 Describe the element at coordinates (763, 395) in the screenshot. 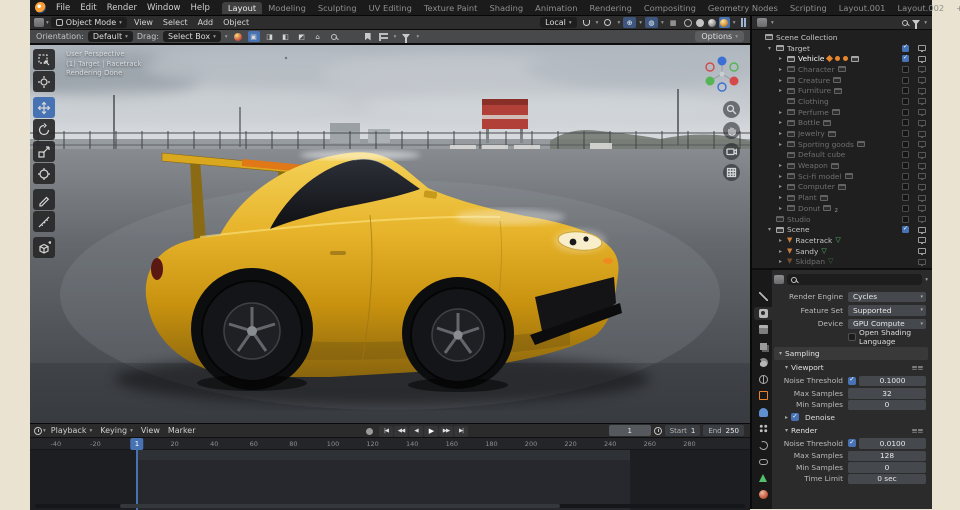

I see `properties-tab-object` at that location.